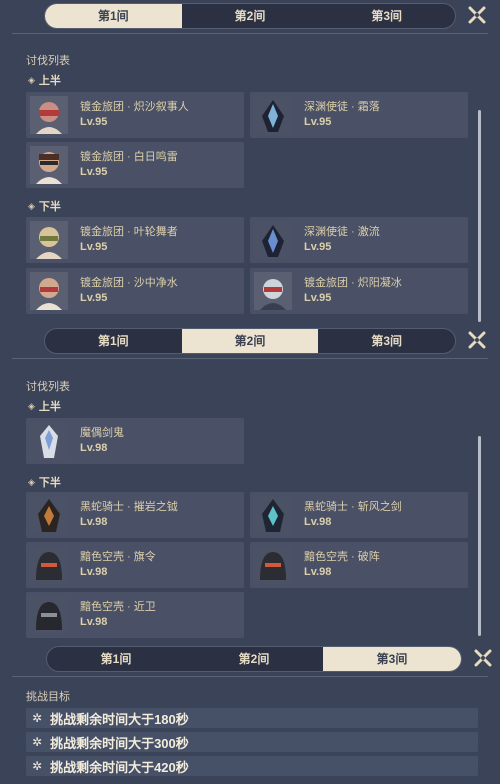 This screenshot has width=500, height=784. I want to click on enemy-card: 黑蛇骑士 · 斩风之剑 Lv.98, so click(359, 515).